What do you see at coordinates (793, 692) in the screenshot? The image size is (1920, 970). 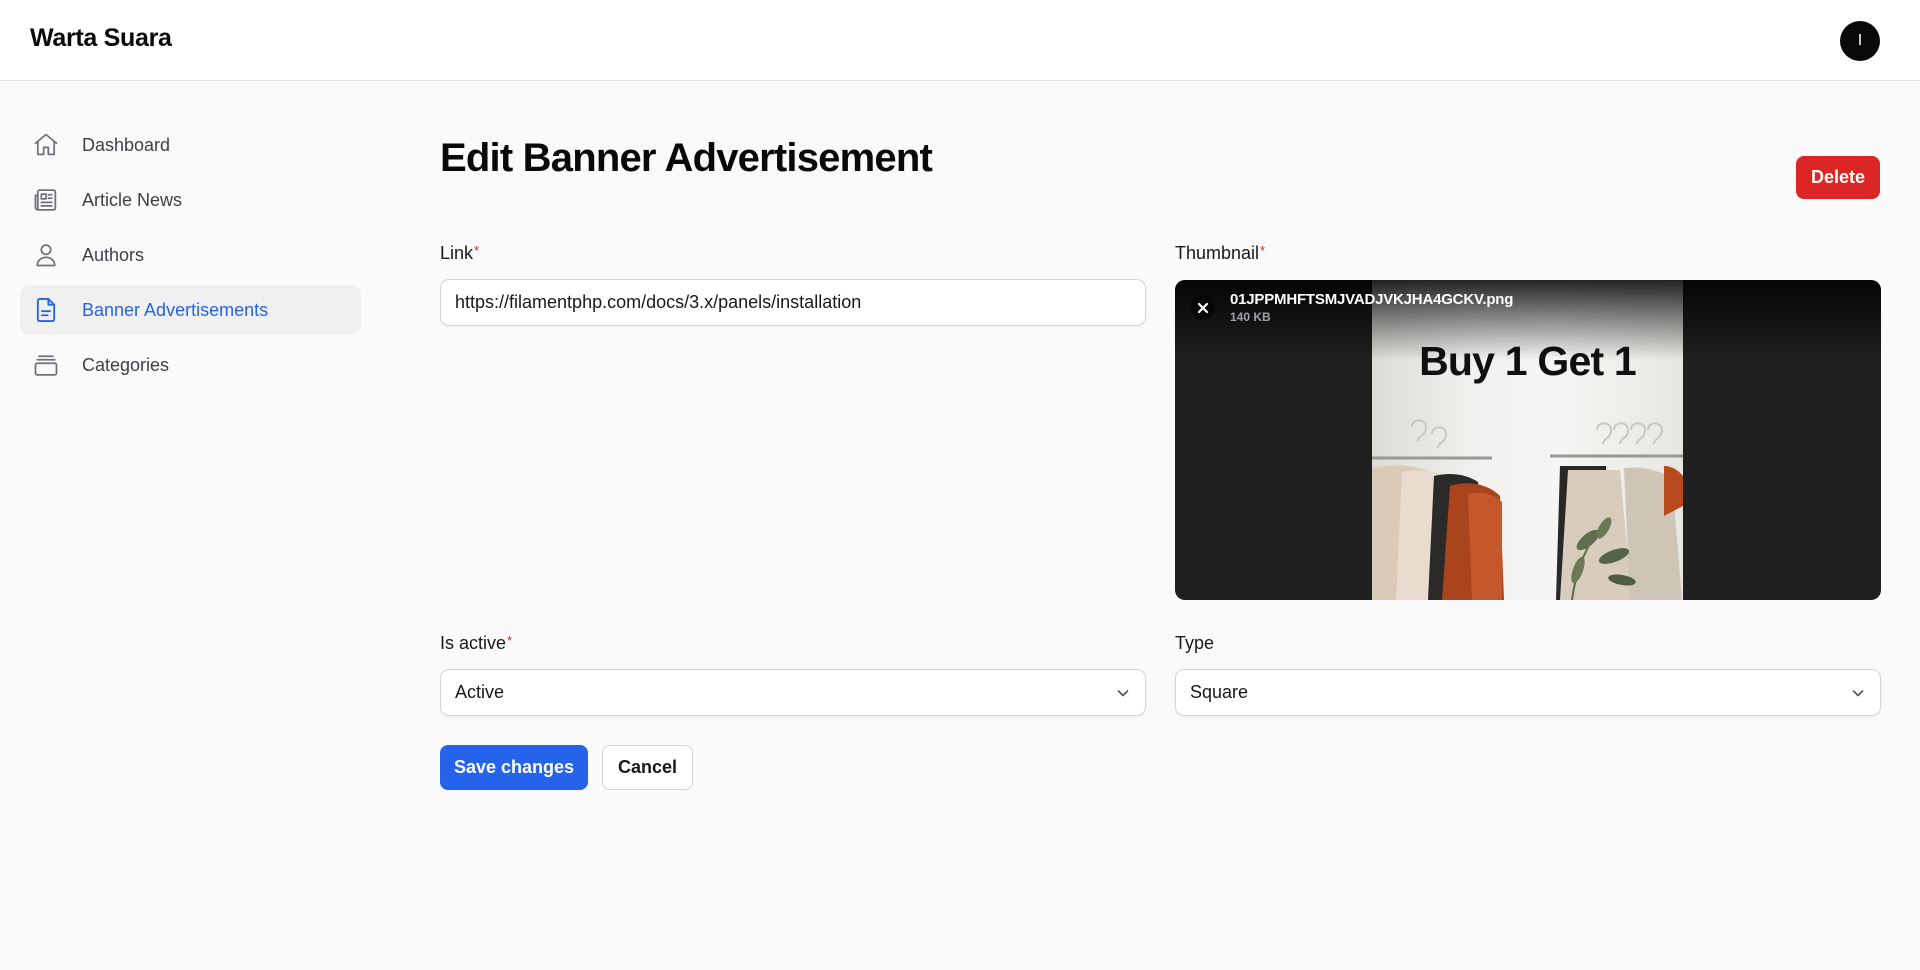 I see `is-active-select: Active` at bounding box center [793, 692].